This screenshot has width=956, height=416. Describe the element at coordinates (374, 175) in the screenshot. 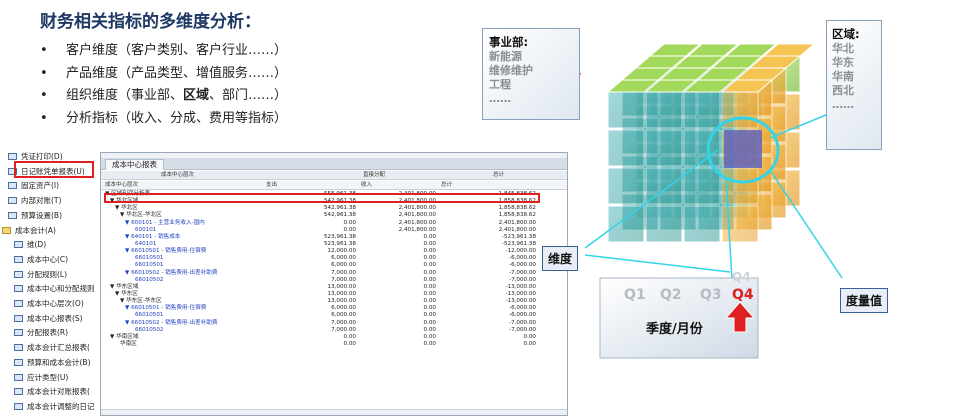

I see `col-direct-header: 直接分配` at that location.